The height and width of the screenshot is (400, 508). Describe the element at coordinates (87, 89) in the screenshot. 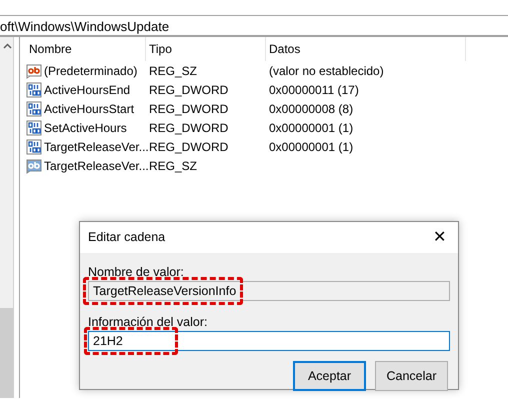

I see `registry-value-name: ActiveHoursEnd` at that location.